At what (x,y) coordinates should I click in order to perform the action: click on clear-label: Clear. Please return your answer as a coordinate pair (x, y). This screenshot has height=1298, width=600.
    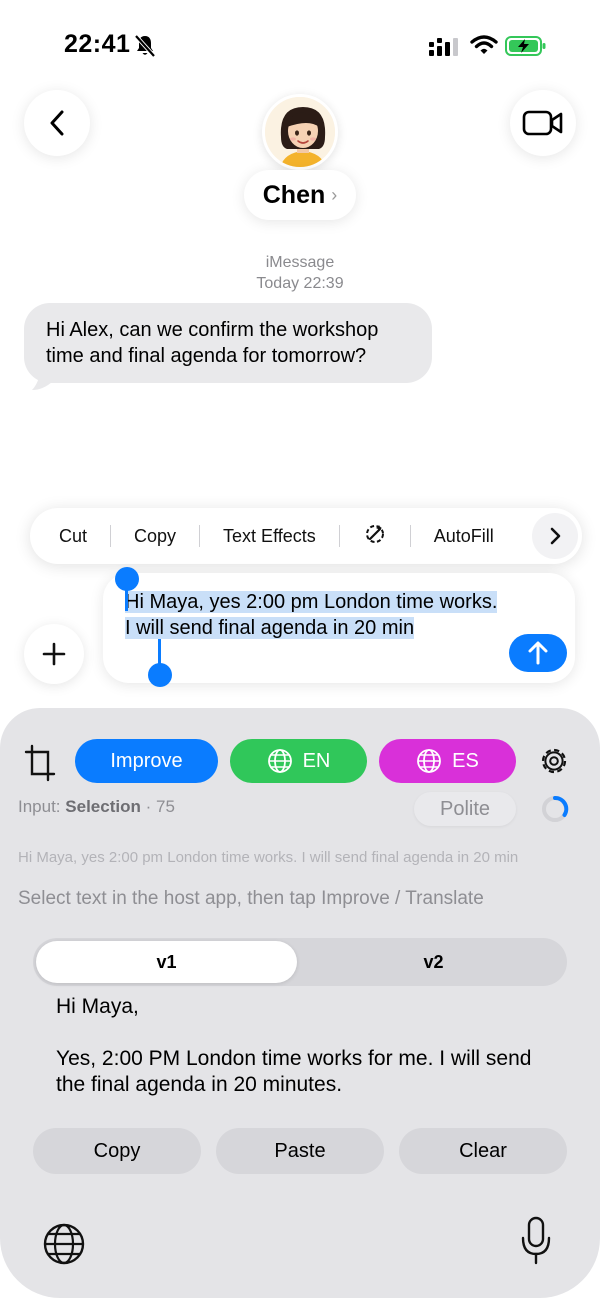
    Looking at the image, I should click on (483, 1150).